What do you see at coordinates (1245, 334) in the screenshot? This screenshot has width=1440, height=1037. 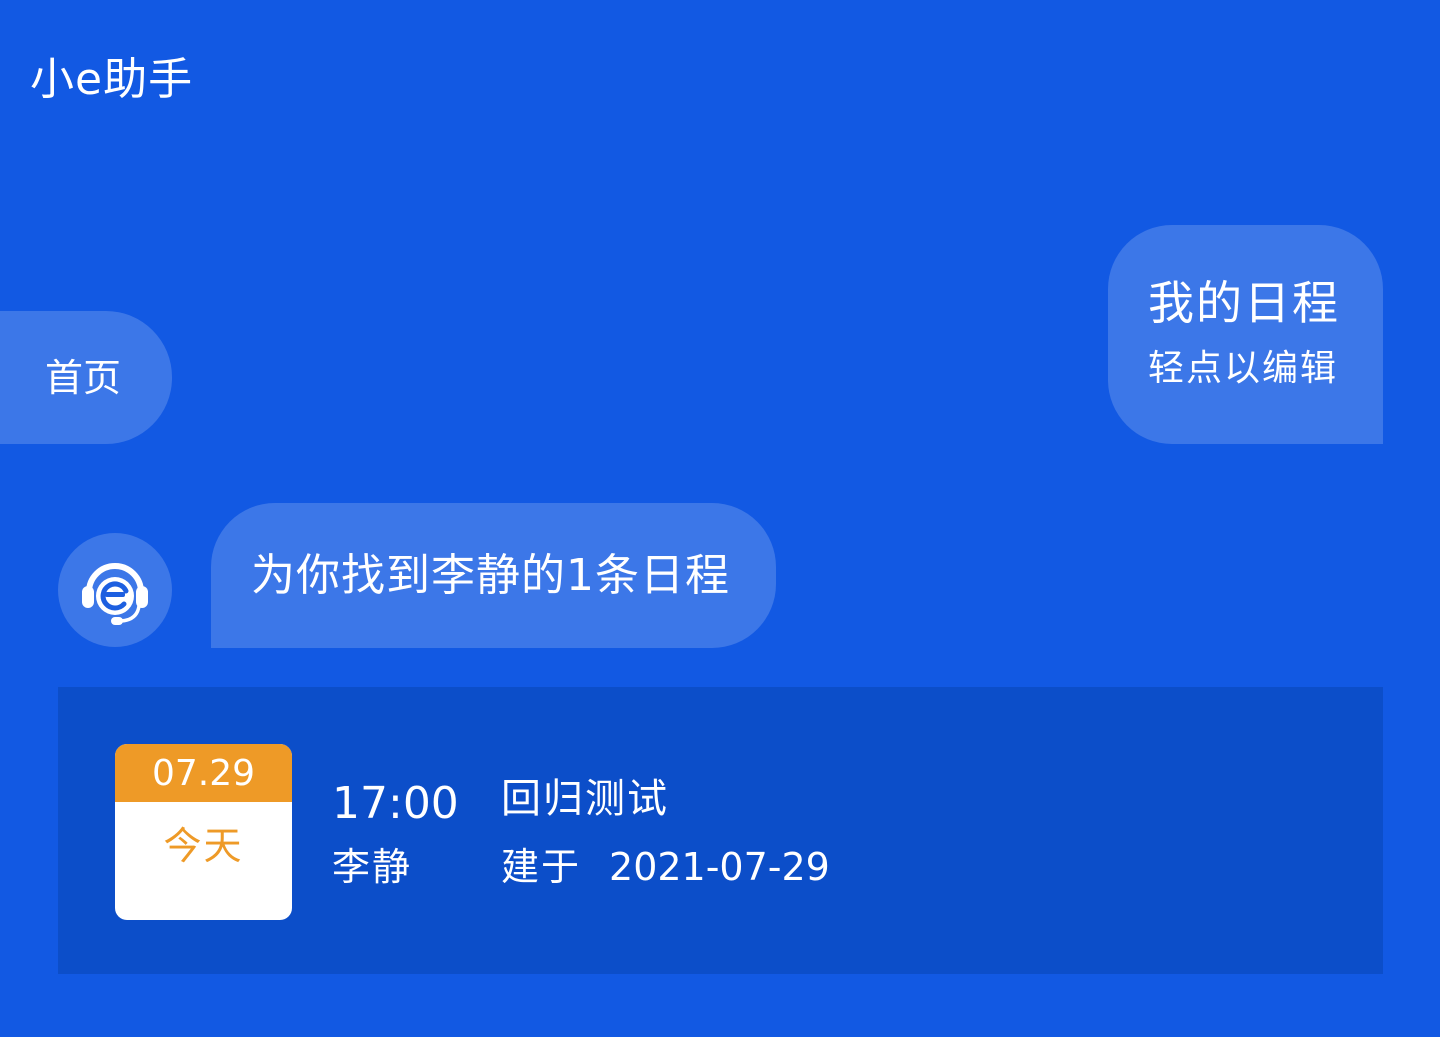 I see `user-message-bubble: 我的日程 轻点以编辑` at bounding box center [1245, 334].